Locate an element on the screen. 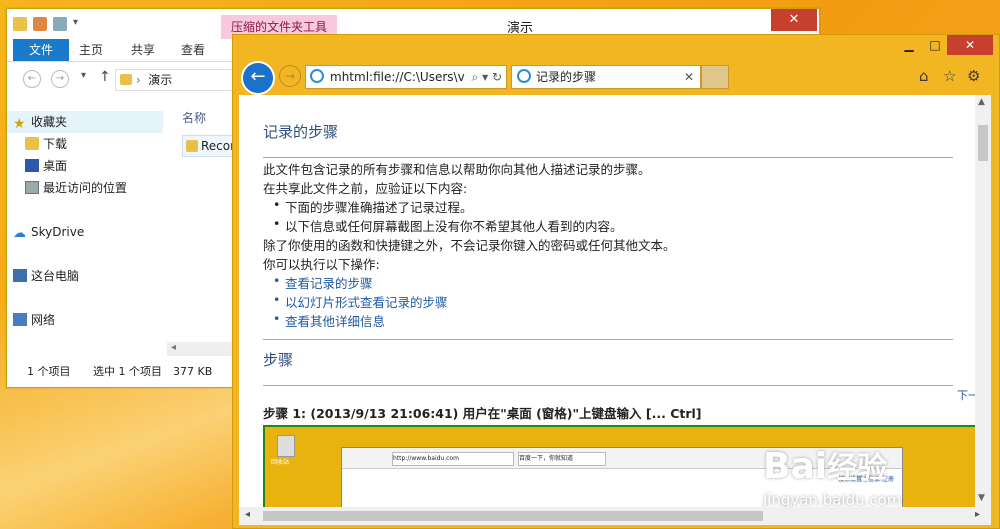 This screenshot has width=1000, height=529. nav-item-skydrive: ☁ SkyDrive is located at coordinates (85, 232).